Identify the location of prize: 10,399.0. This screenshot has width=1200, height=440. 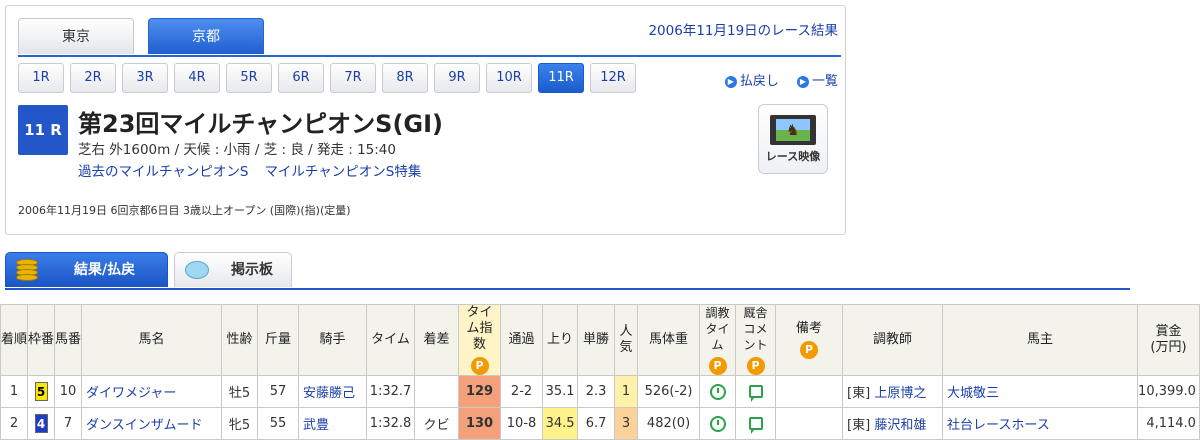
(1168, 391).